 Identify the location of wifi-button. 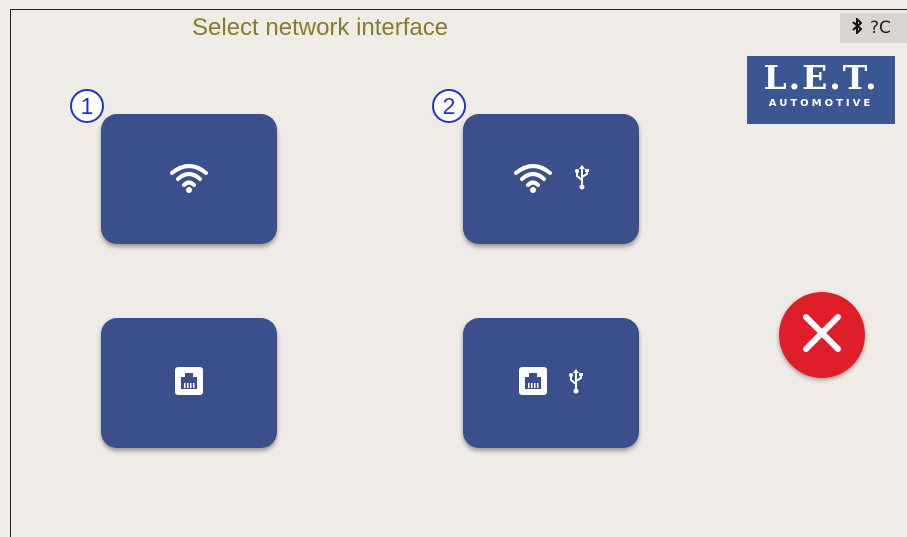
(189, 179).